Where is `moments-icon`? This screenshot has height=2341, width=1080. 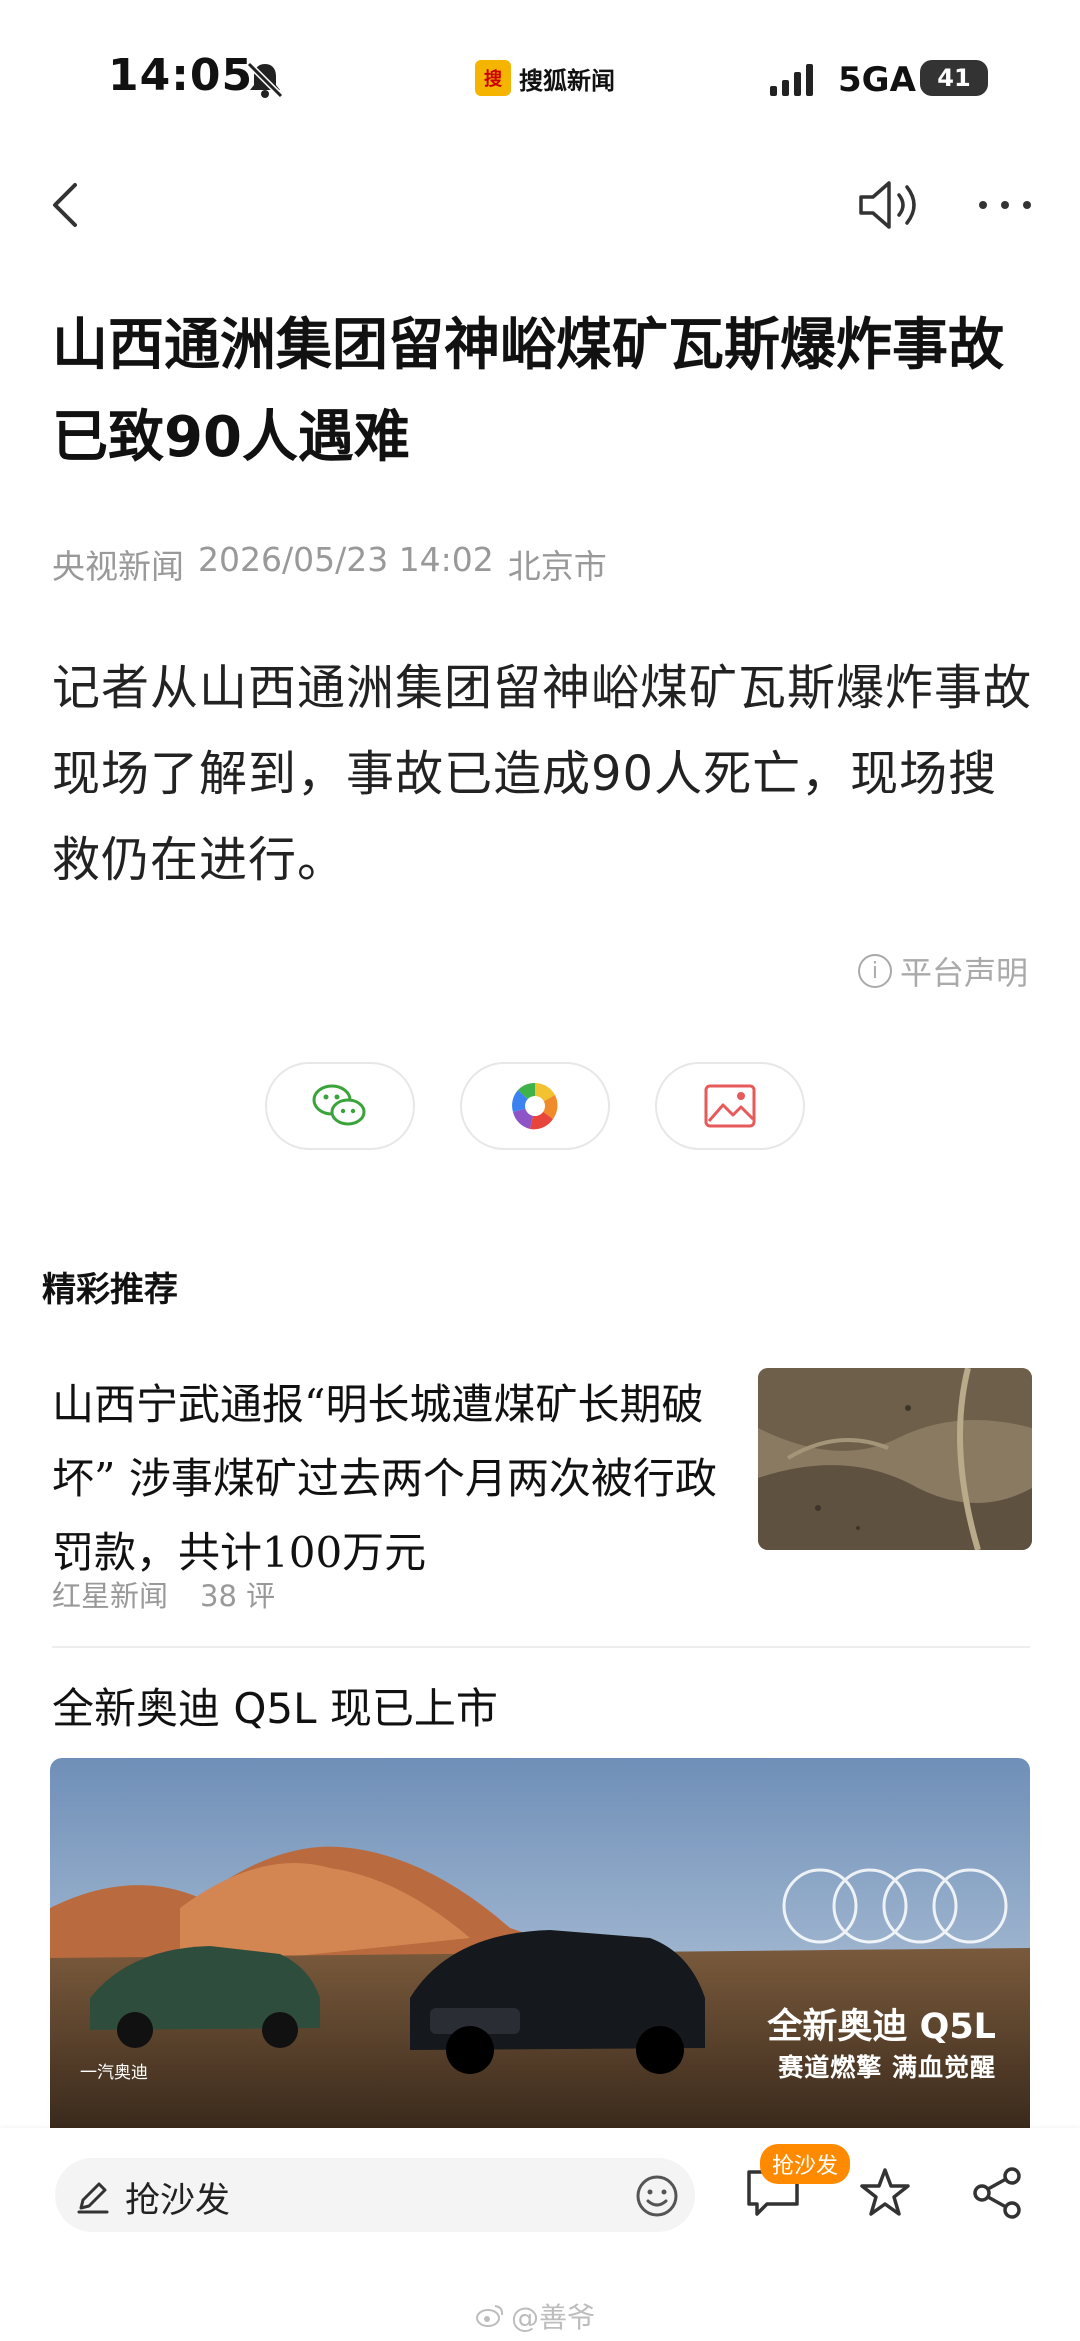
moments-icon is located at coordinates (535, 1106).